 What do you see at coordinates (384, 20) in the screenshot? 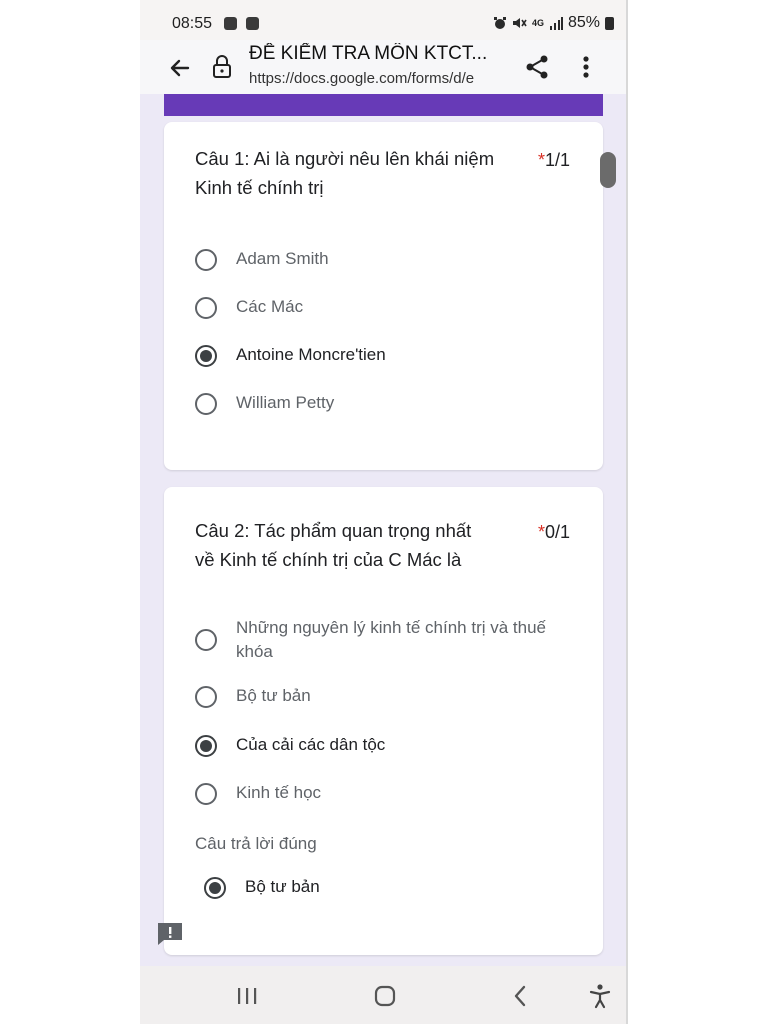
I see `status-bar: 08:55 4G 85%` at bounding box center [384, 20].